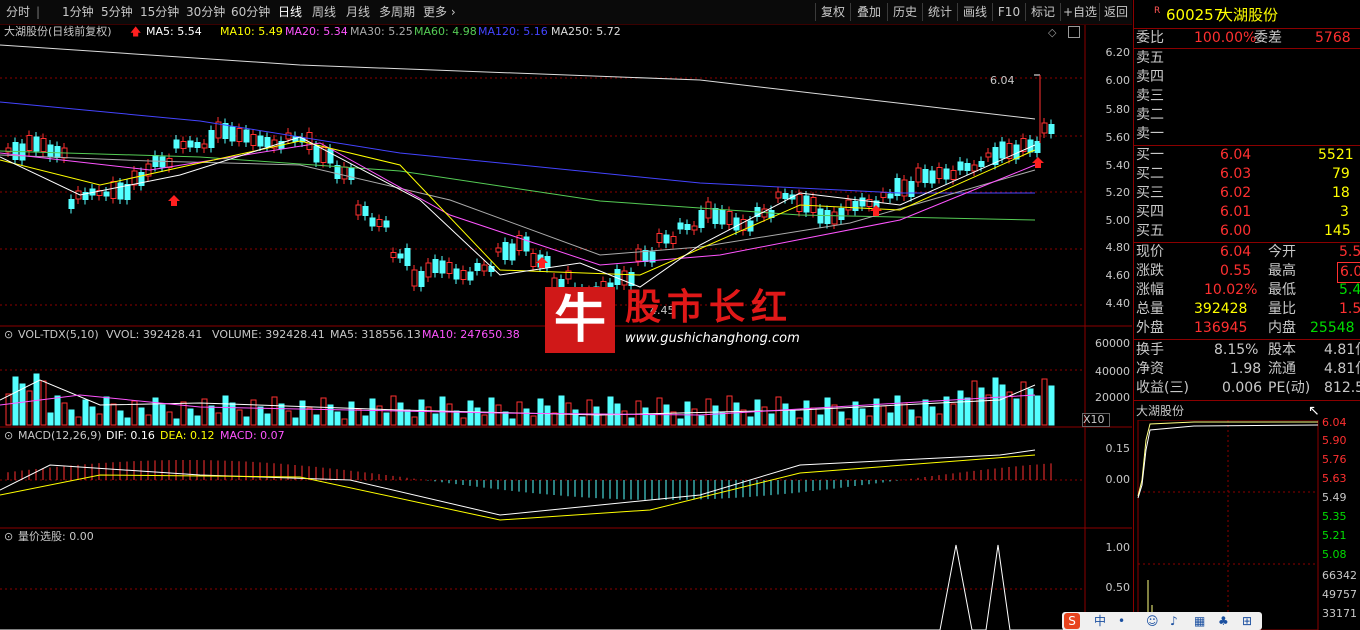 This screenshot has height=630, width=1360. I want to click on period-fenshi: 分时, so click(18, 12).